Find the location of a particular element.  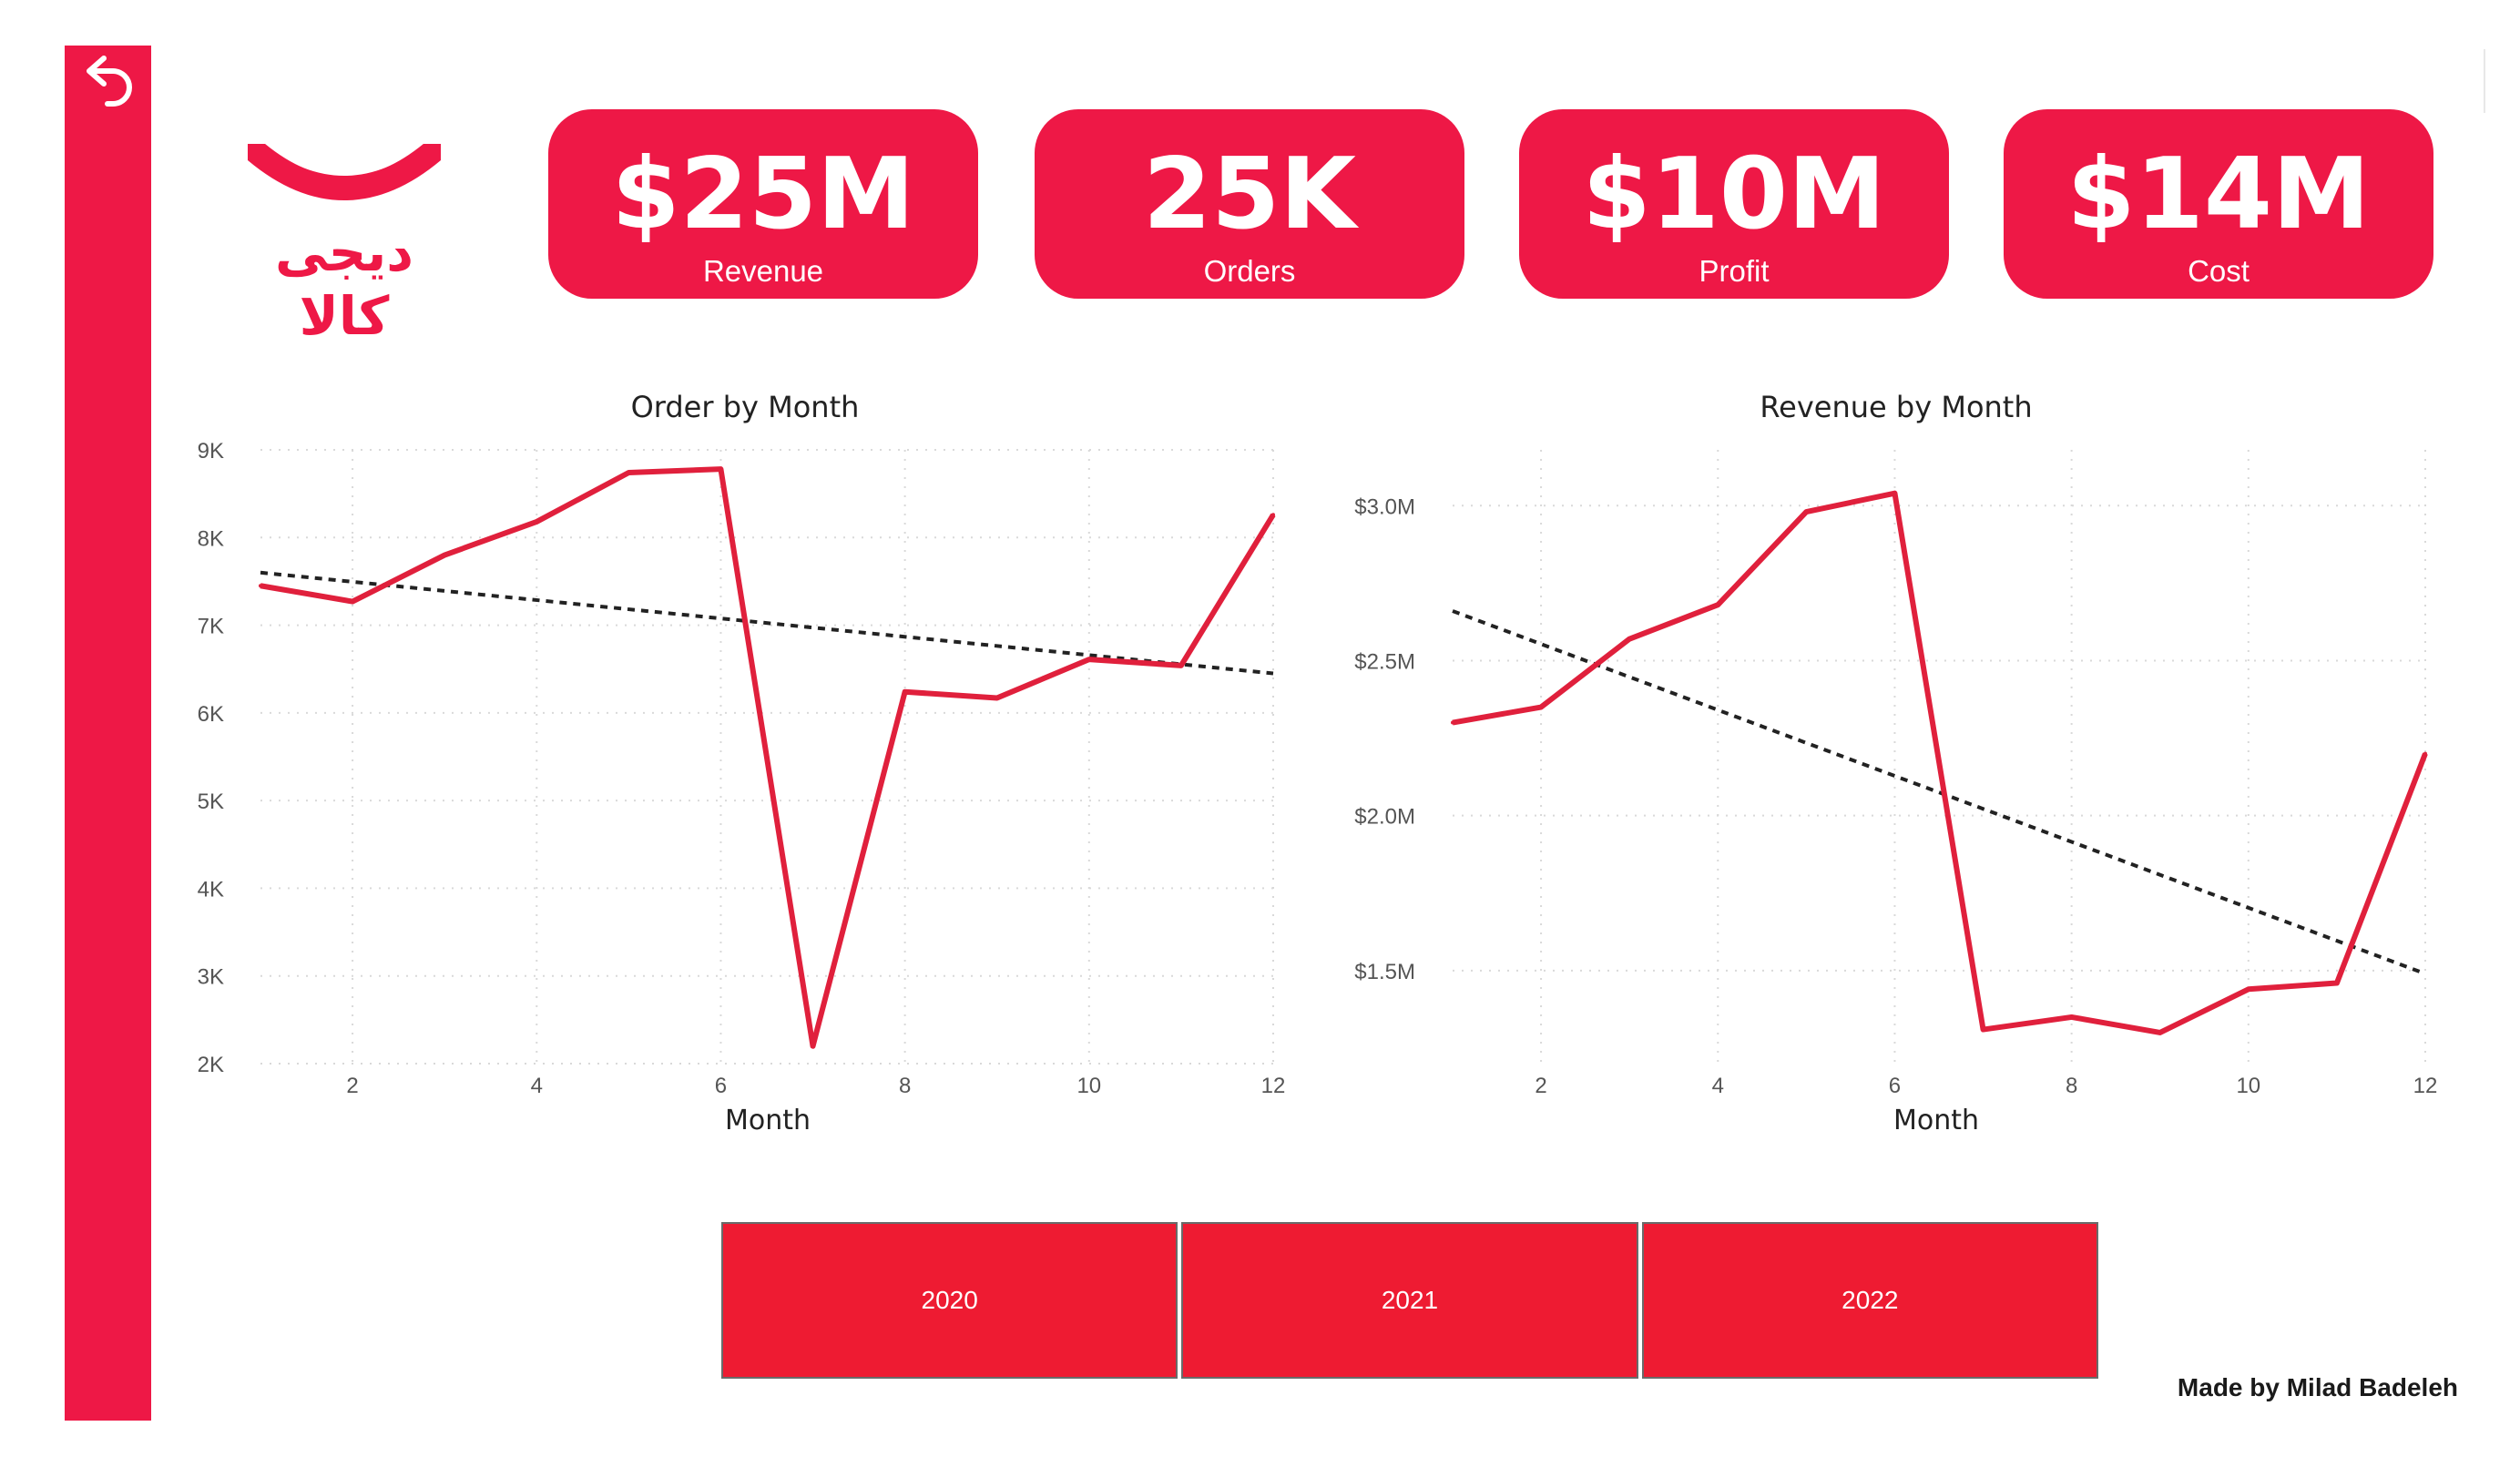

year-button-2020: 2020 is located at coordinates (950, 1300).